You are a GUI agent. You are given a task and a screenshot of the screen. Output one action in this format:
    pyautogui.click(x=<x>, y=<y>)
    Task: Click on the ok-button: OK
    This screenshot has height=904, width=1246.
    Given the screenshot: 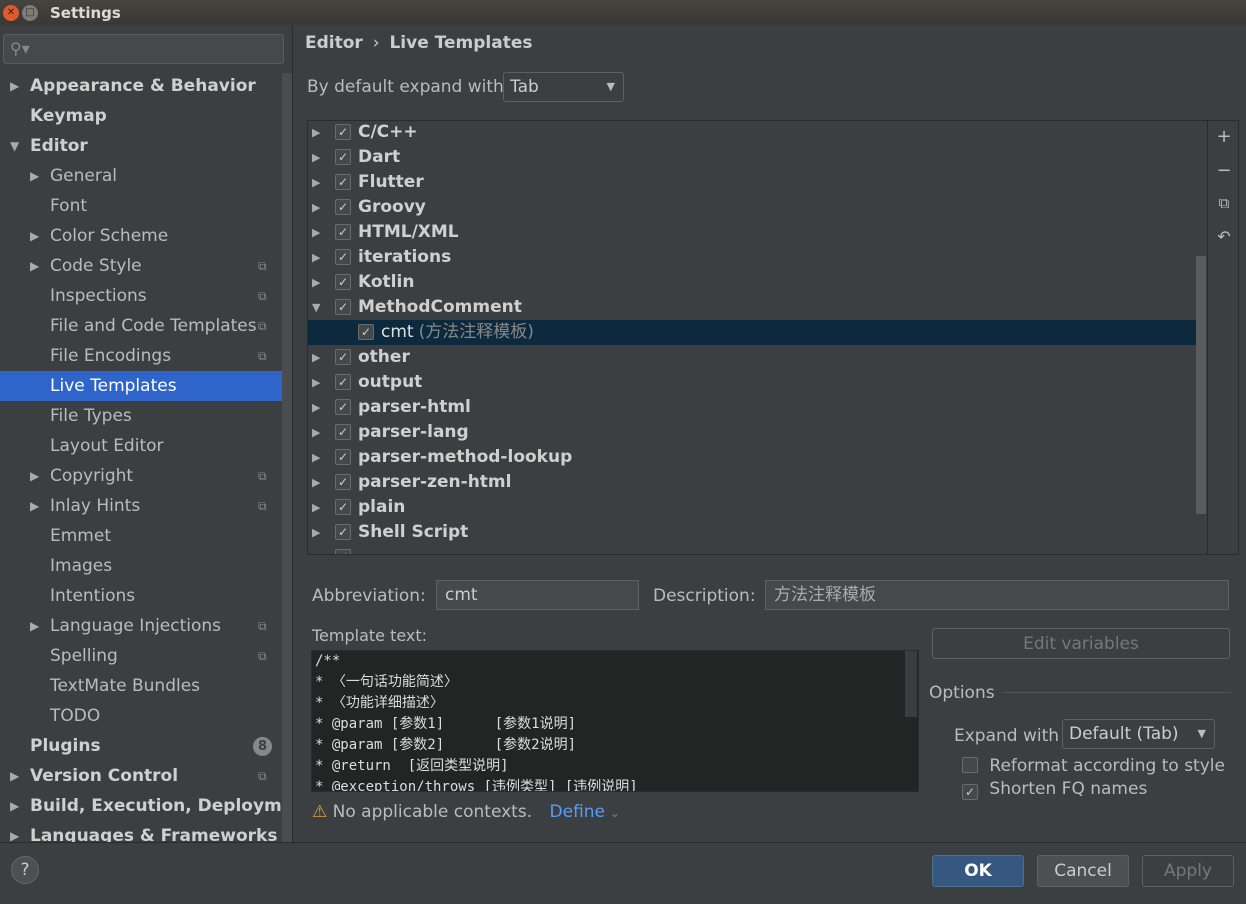 What is the action you would take?
    pyautogui.click(x=978, y=871)
    